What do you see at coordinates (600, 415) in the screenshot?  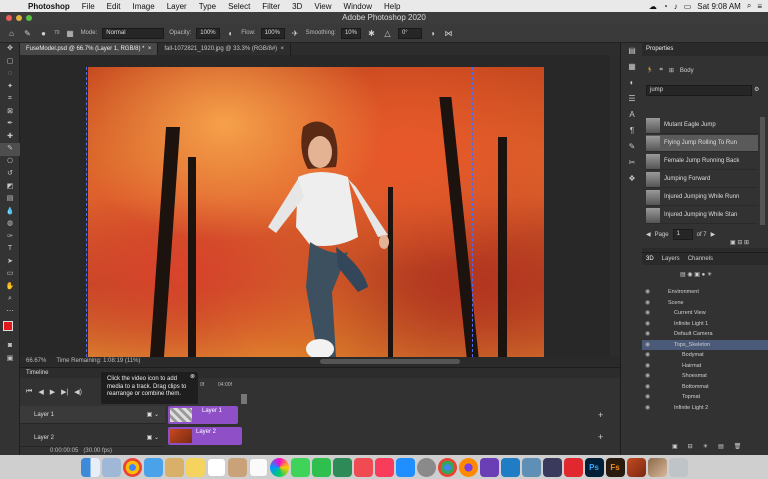 I see `add-media-track1-icon: +` at bounding box center [600, 415].